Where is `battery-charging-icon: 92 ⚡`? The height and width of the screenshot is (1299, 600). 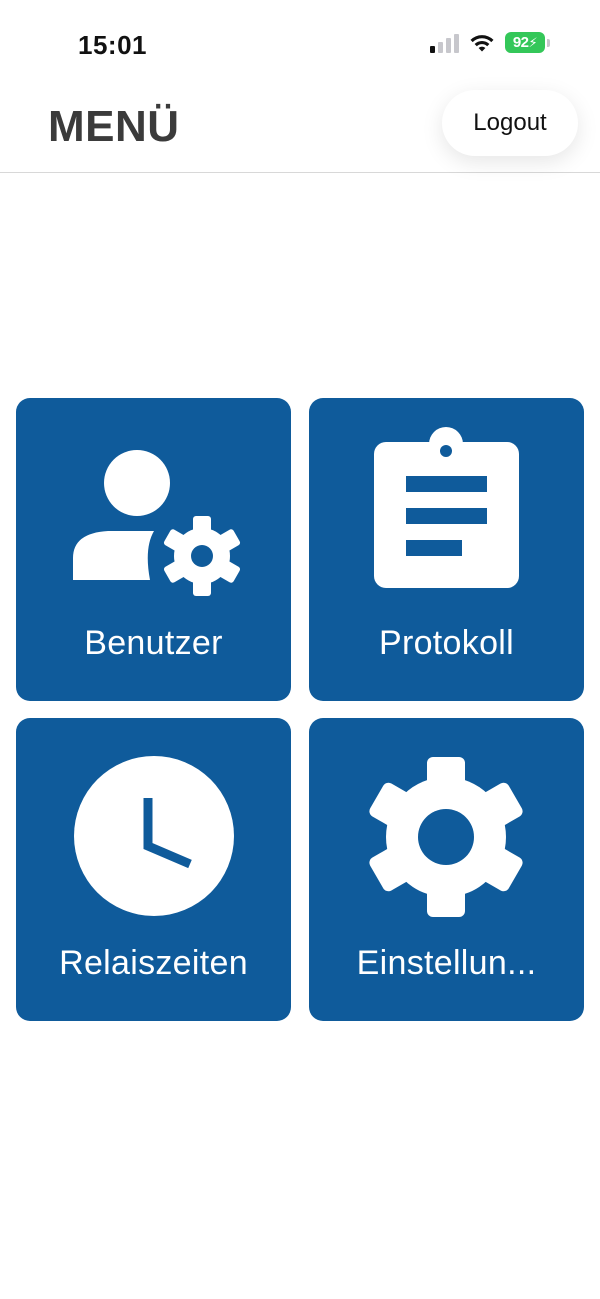 battery-charging-icon: 92 ⚡ is located at coordinates (527, 42).